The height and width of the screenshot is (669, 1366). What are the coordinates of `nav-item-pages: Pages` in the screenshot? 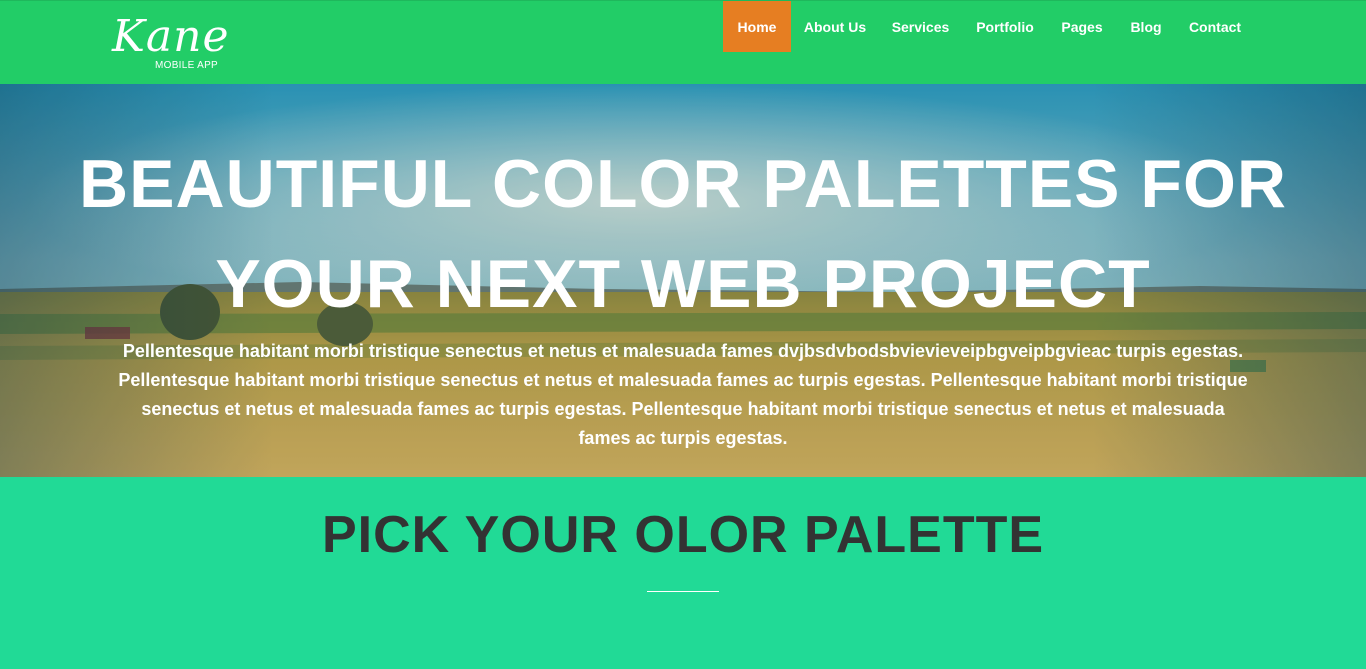 It's located at (1082, 26).